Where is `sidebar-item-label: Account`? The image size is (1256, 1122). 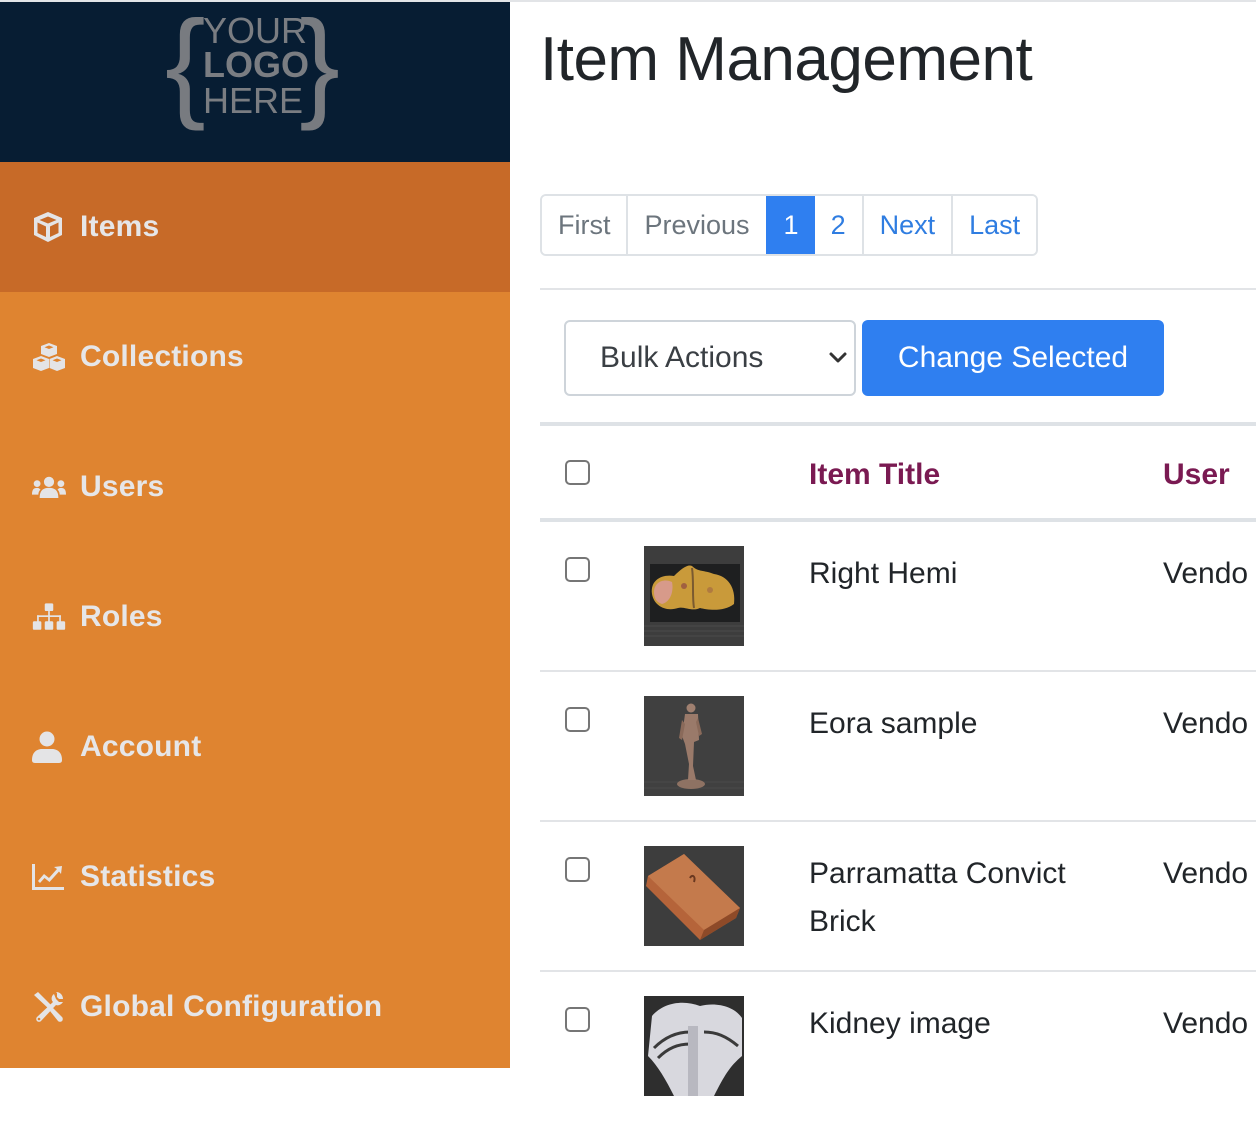 sidebar-item-label: Account is located at coordinates (141, 746).